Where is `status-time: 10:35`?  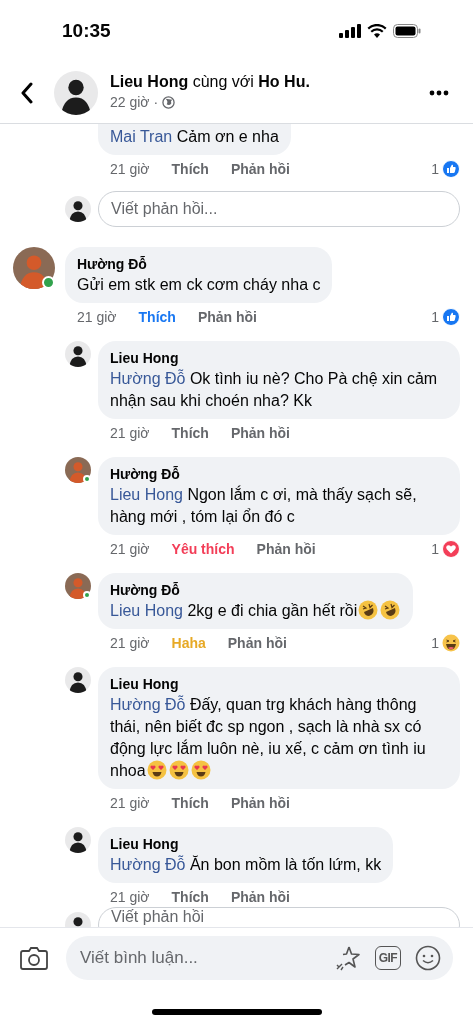
status-time: 10:35 is located at coordinates (86, 30).